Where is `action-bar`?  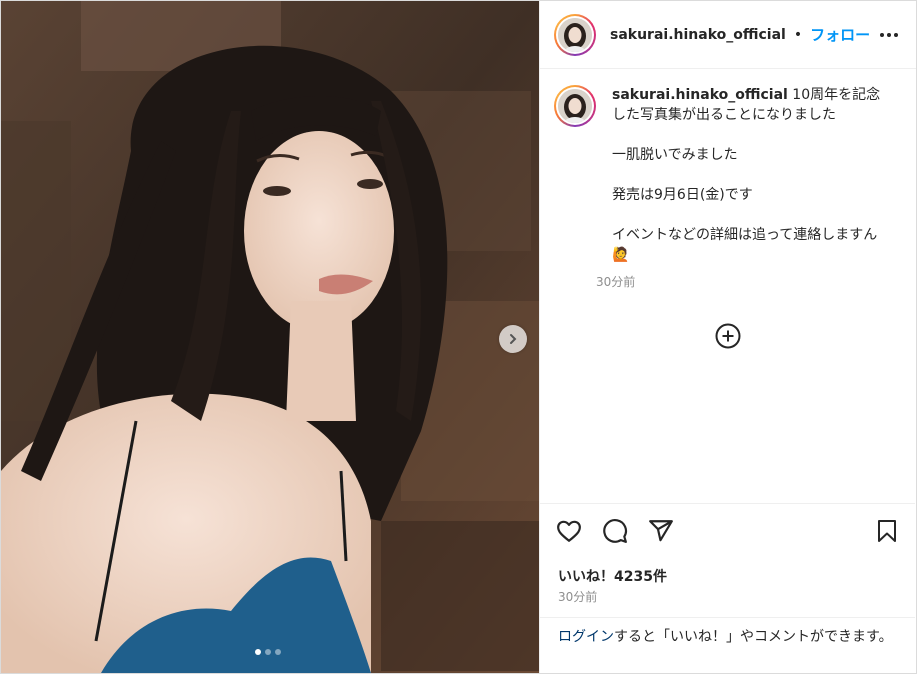 action-bar is located at coordinates (727, 532).